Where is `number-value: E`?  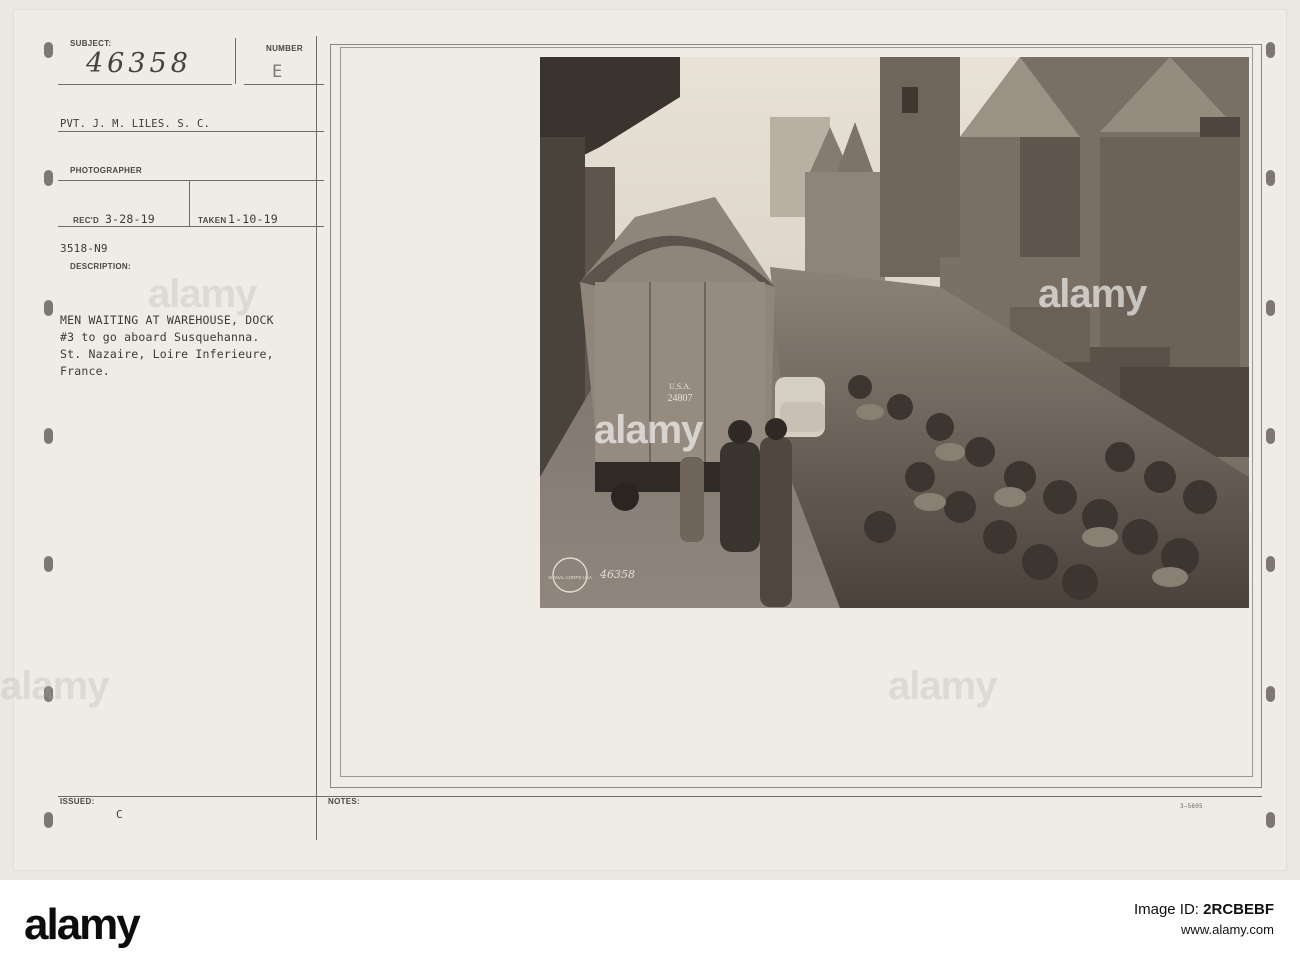 number-value: E is located at coordinates (277, 72).